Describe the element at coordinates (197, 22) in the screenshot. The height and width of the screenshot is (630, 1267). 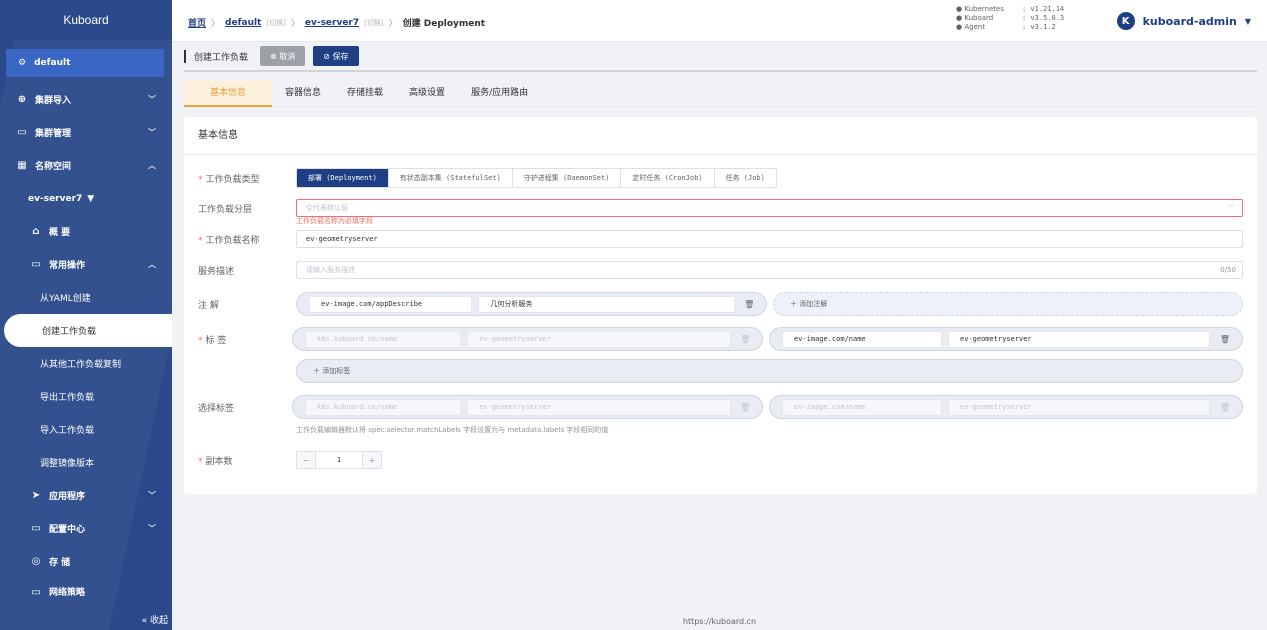
I see `breadcrumb-home: 首页` at that location.